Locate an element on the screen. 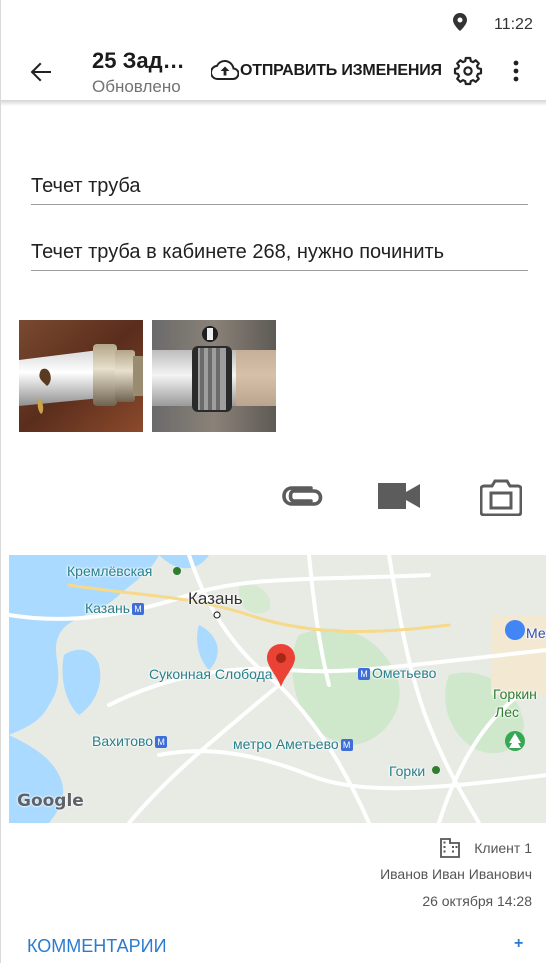  add-comment-button: + is located at coordinates (518, 944).